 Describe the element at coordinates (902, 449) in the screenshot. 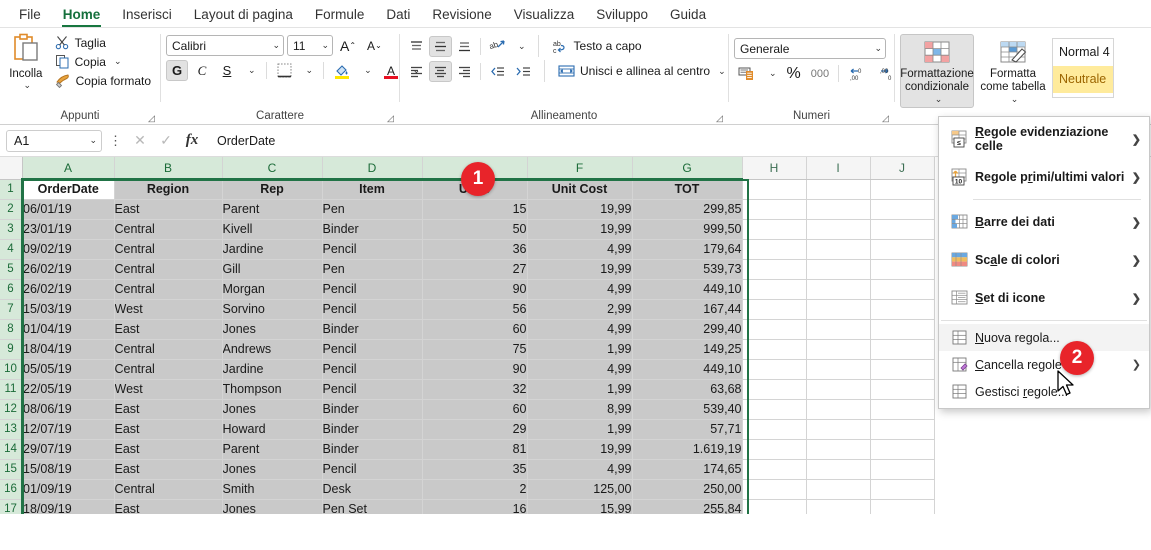

I see `cell-J14` at that location.